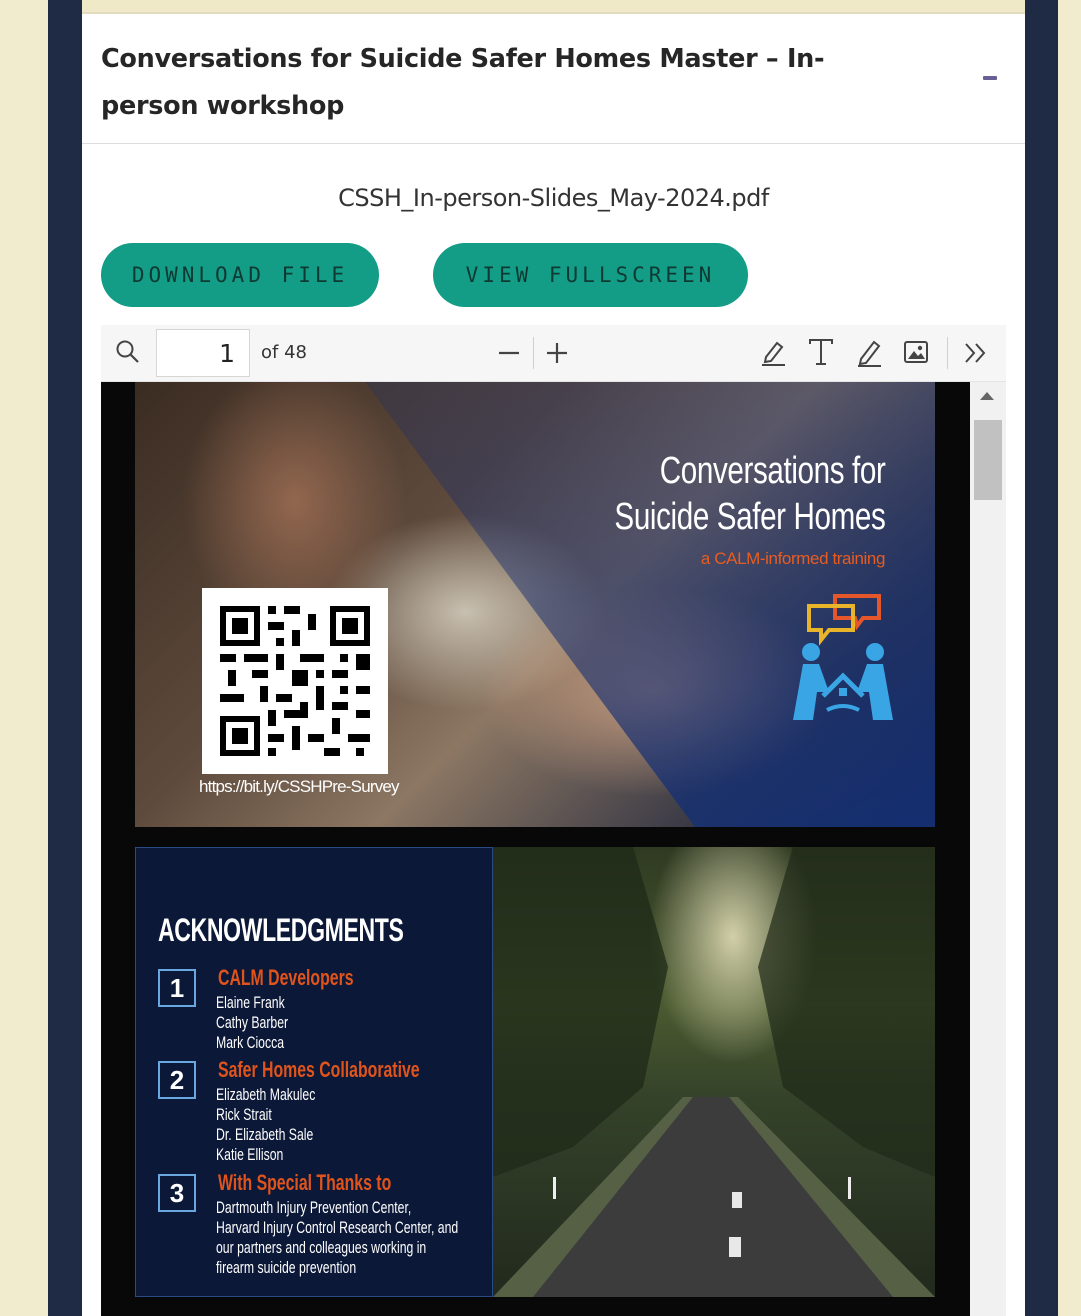  Describe the element at coordinates (590, 275) in the screenshot. I see `view-fullscreen-button: VIEW FULLSCREEN` at that location.